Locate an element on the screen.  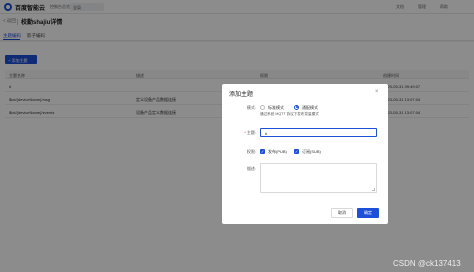
close-icon: × is located at coordinates (377, 92).